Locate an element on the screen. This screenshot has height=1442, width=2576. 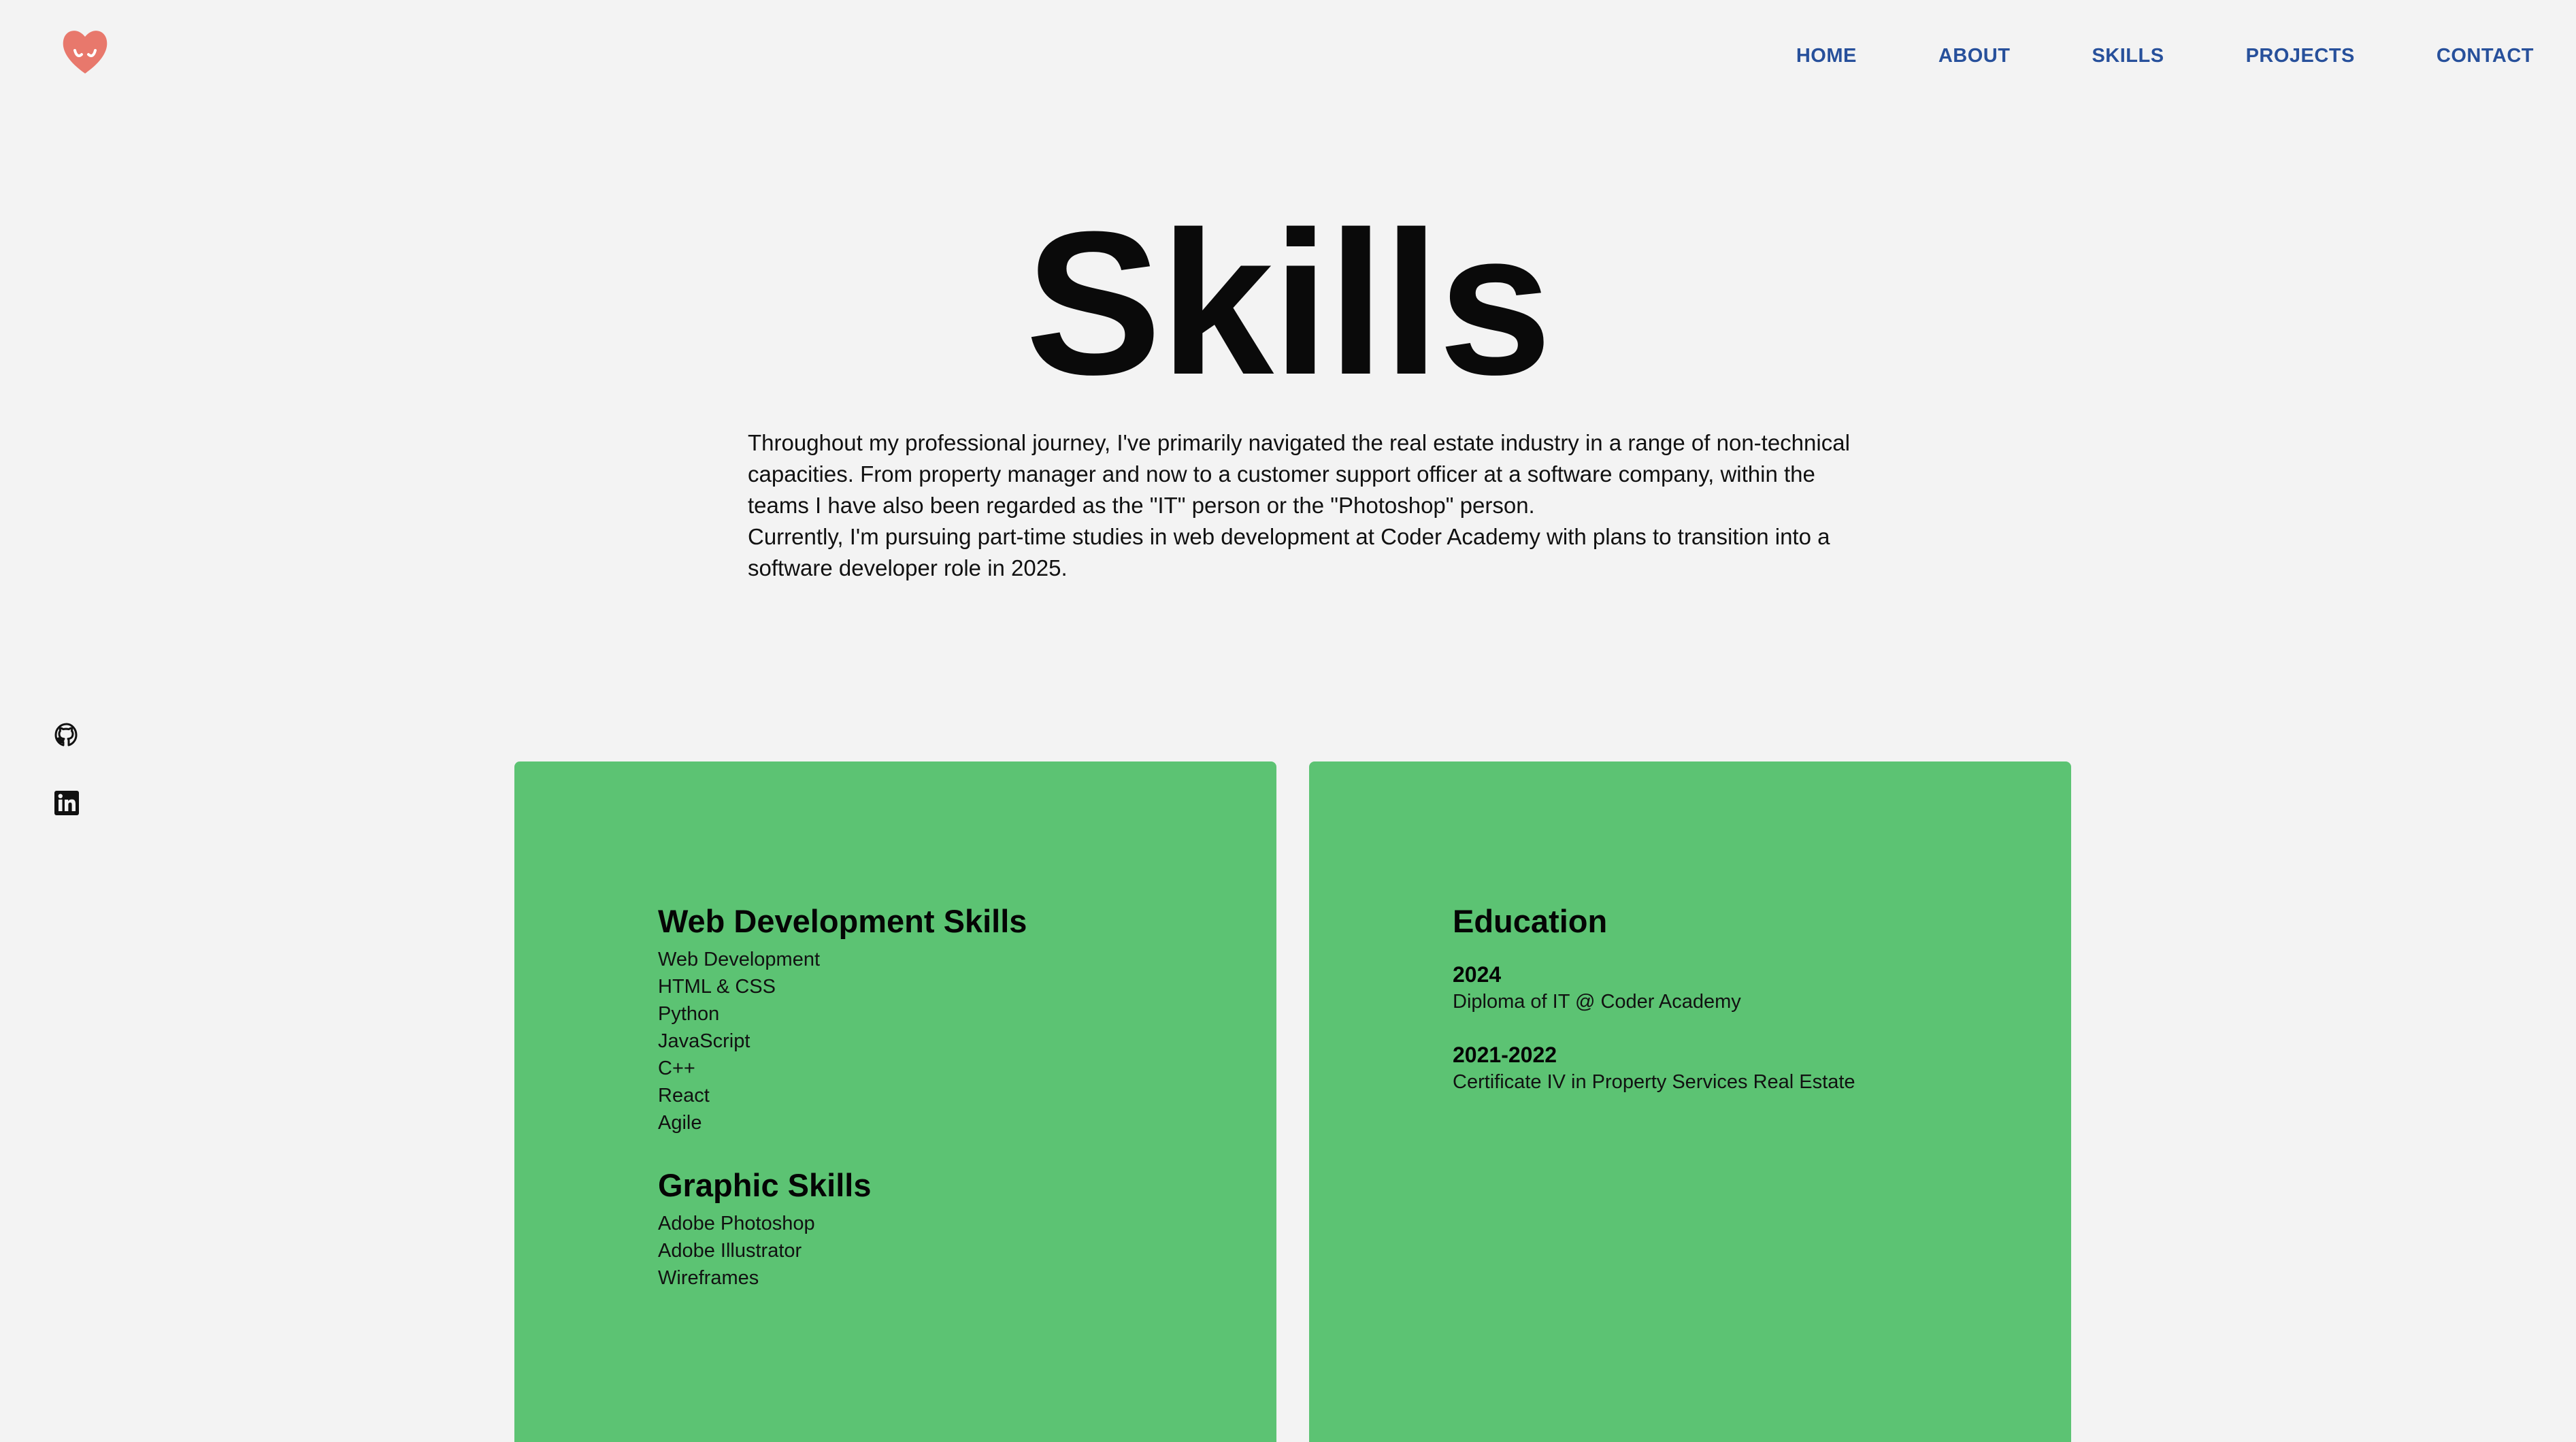
education-year: 2024 is located at coordinates (1477, 974).